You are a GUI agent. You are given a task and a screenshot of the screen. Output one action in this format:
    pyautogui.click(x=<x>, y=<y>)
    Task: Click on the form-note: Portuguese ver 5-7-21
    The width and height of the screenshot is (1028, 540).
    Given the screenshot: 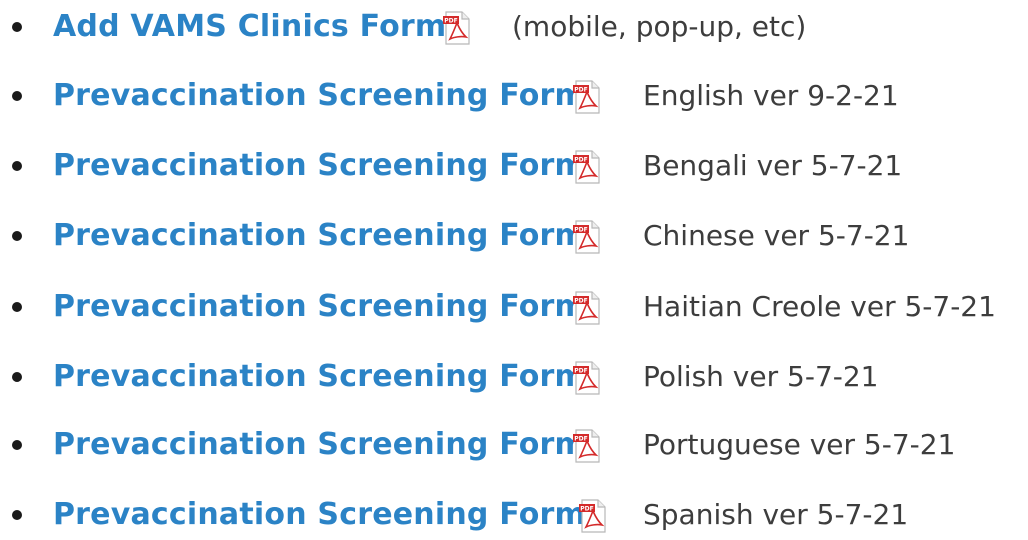 What is the action you would take?
    pyautogui.click(x=799, y=444)
    